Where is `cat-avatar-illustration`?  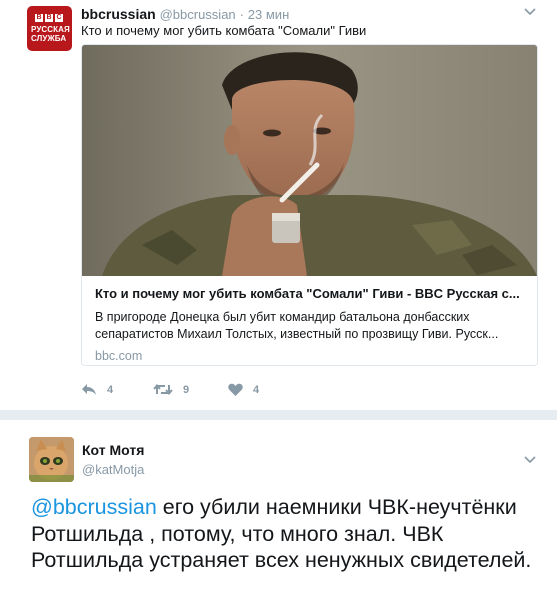
cat-avatar-illustration is located at coordinates (51, 459).